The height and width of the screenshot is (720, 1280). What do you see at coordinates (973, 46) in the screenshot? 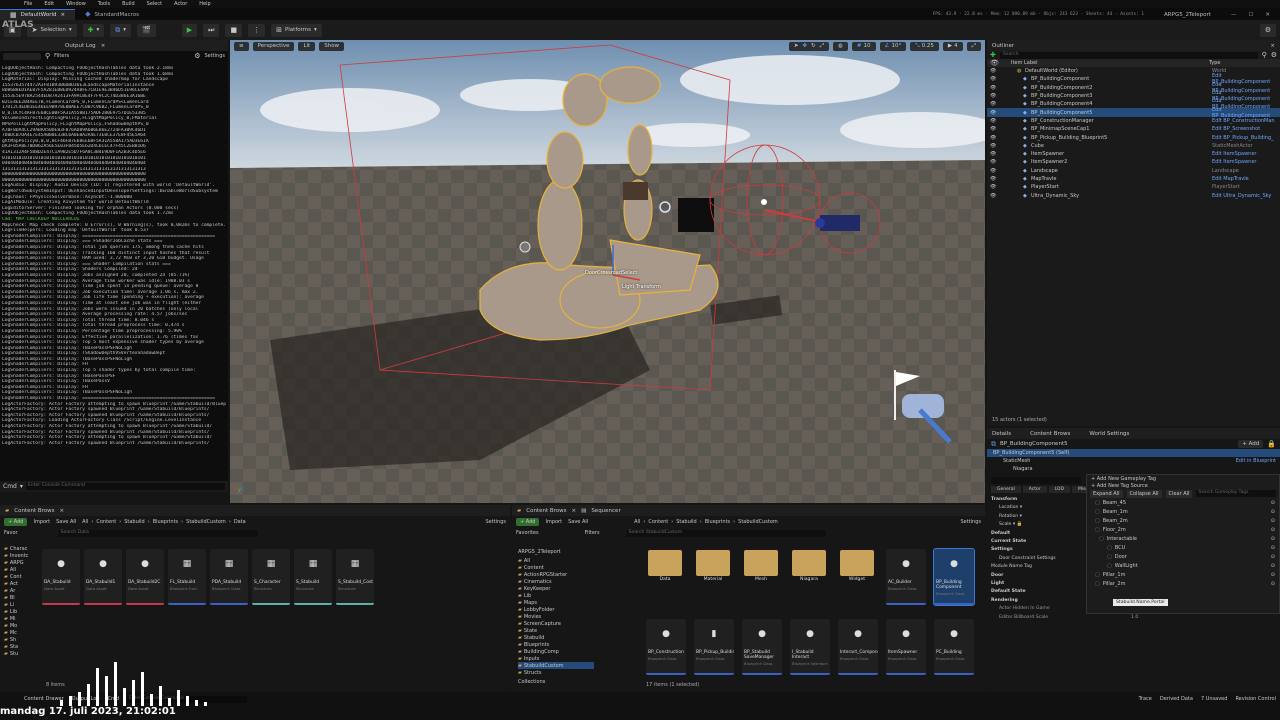
I see `maximize-viewport-button: ⤢` at bounding box center [973, 46].